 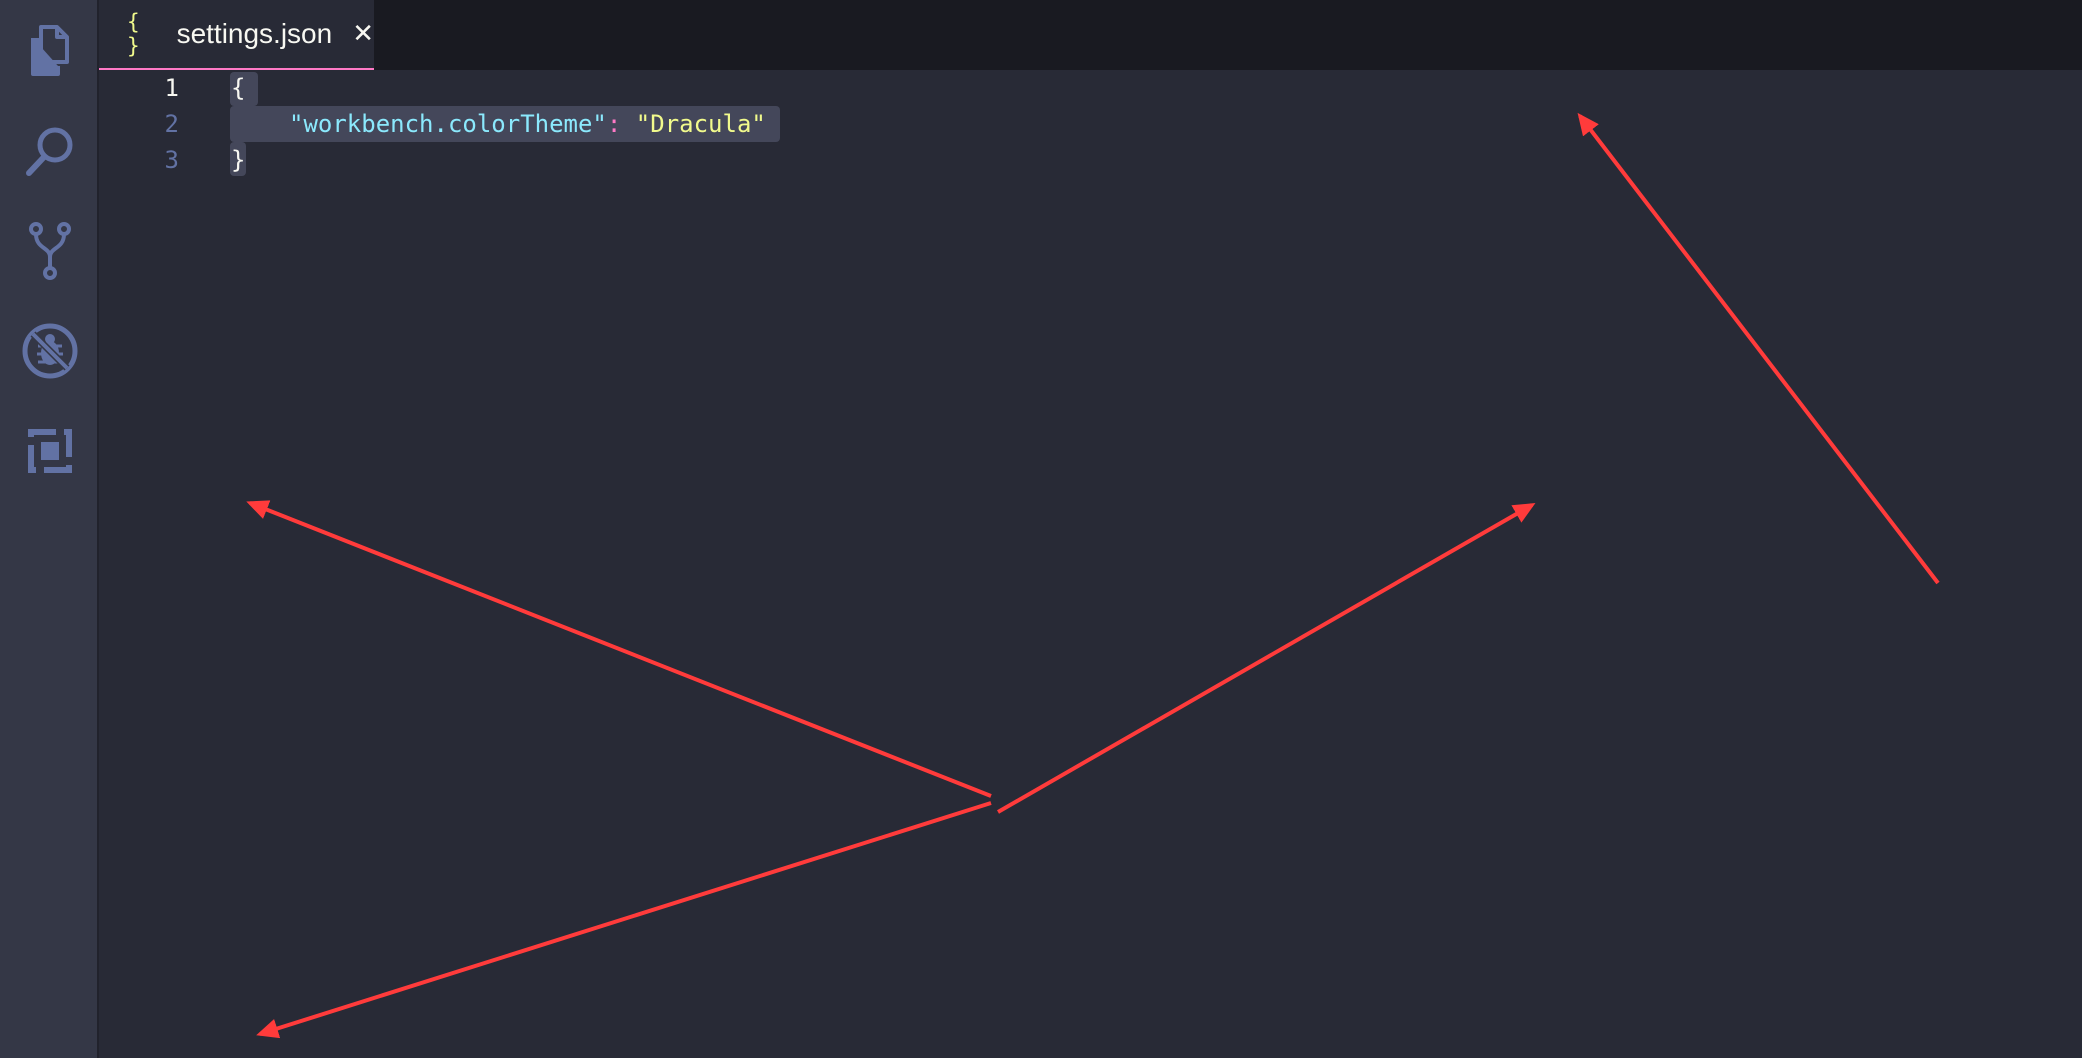 I want to click on json-colon: :, so click(x=614, y=124).